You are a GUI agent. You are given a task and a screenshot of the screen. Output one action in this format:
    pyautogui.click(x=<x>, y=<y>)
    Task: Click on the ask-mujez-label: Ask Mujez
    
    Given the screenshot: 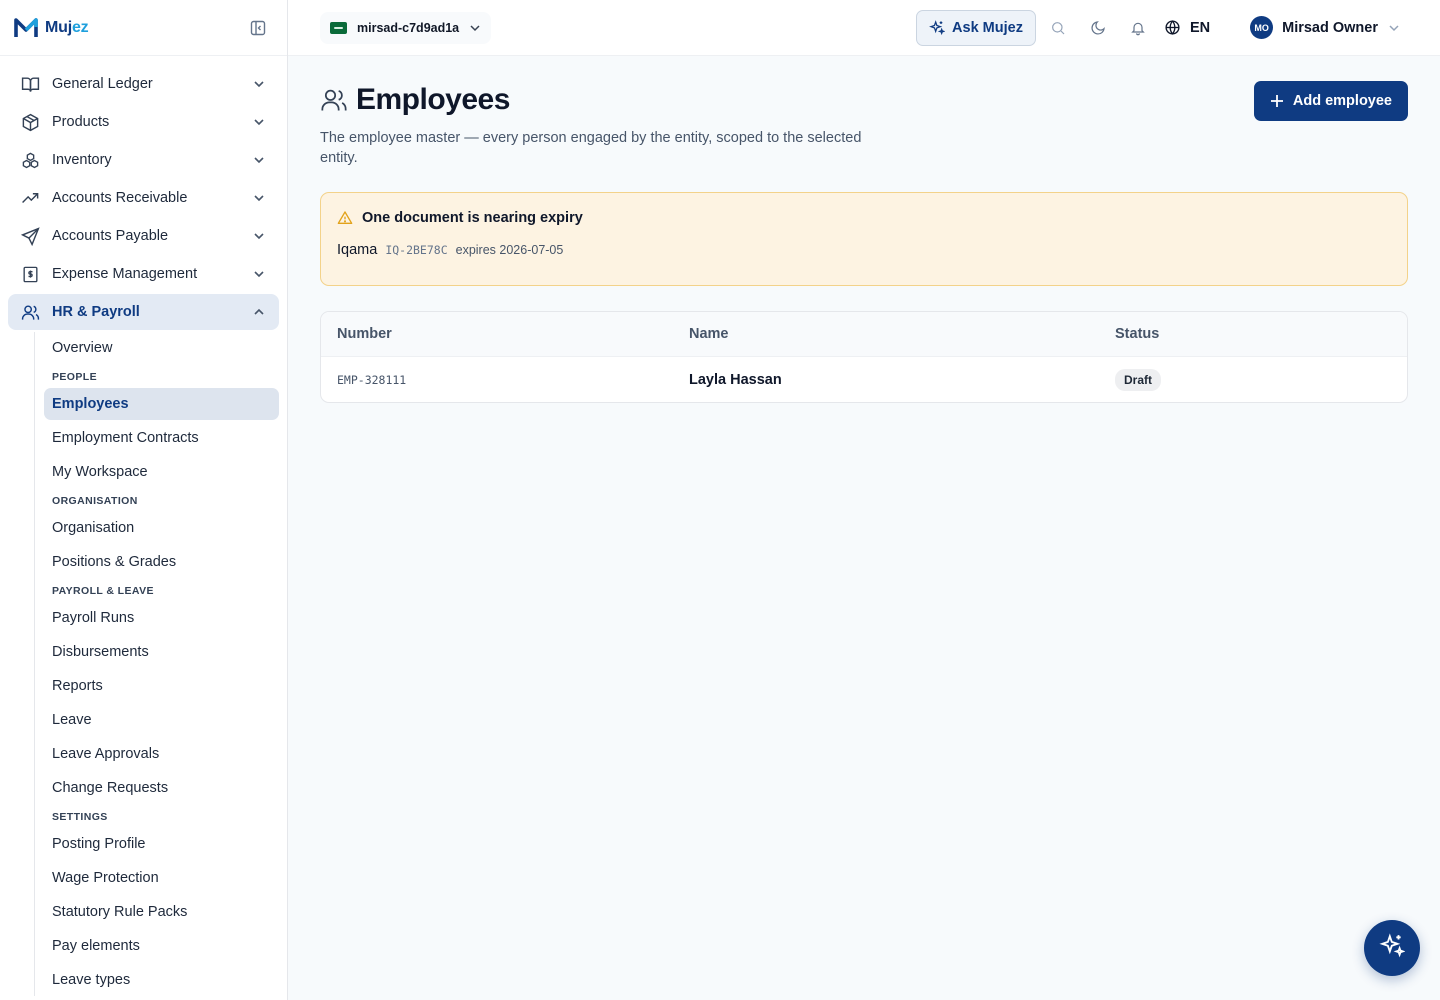 What is the action you would take?
    pyautogui.click(x=987, y=27)
    